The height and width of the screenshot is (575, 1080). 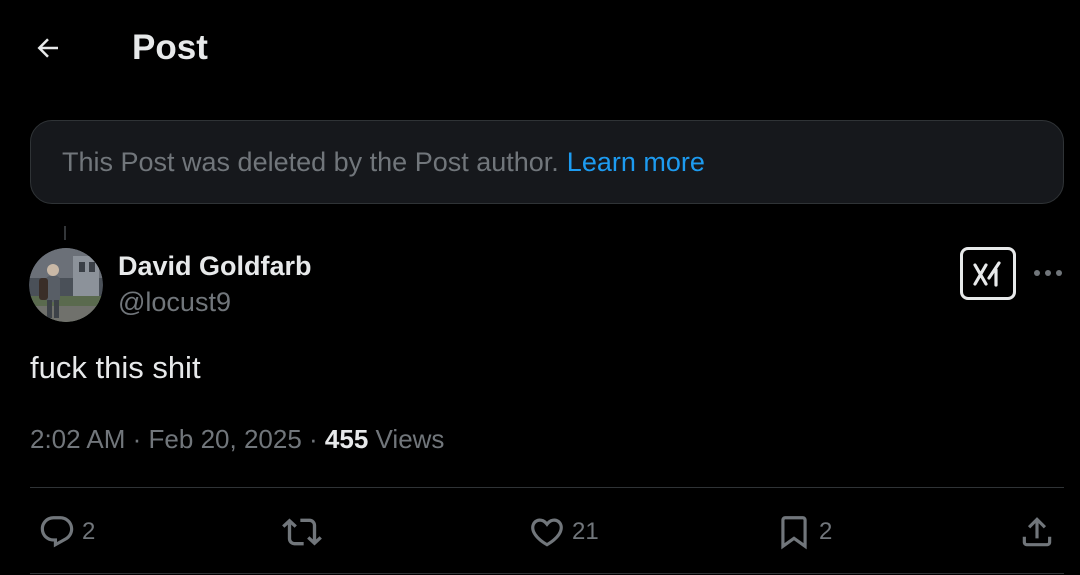 I want to click on views-count: 455, so click(x=346, y=439).